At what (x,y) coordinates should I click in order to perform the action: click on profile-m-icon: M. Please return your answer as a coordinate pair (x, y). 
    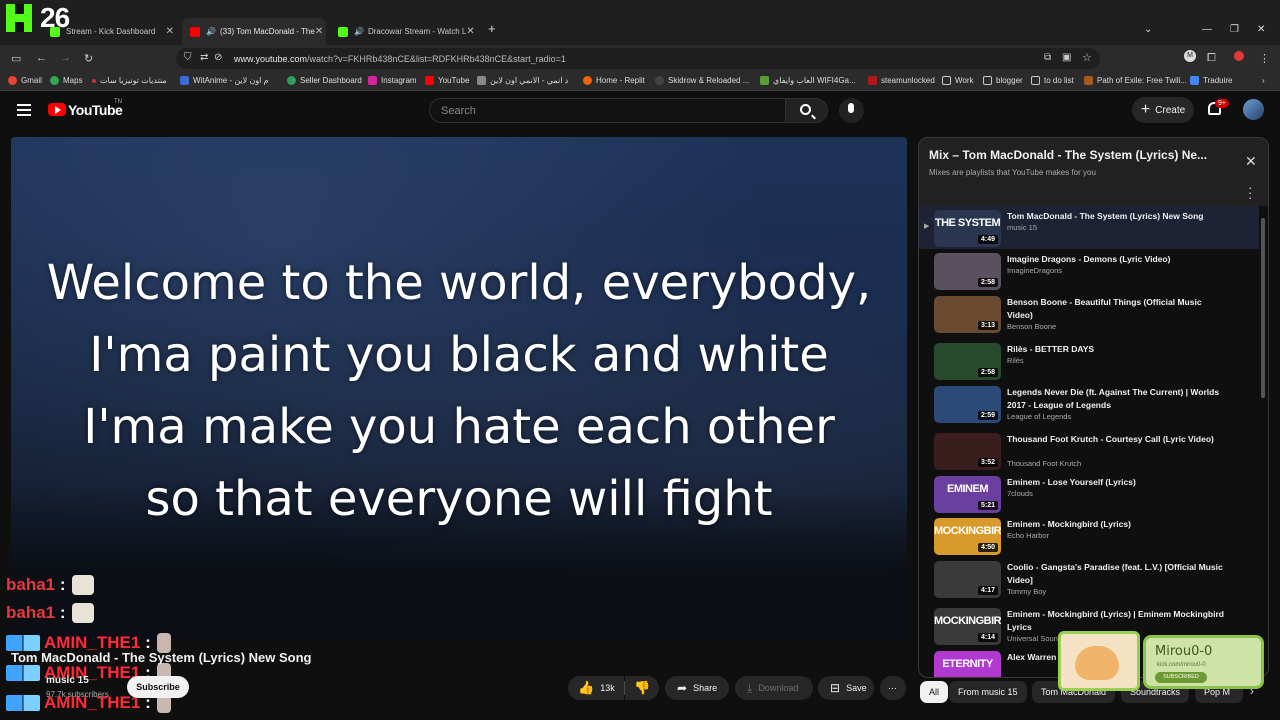
    Looking at the image, I should click on (1190, 56).